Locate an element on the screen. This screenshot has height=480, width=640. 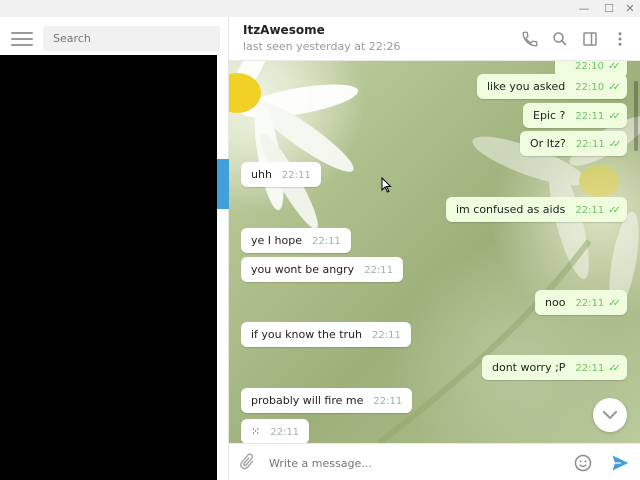
message-text: uhh is located at coordinates (261, 174).